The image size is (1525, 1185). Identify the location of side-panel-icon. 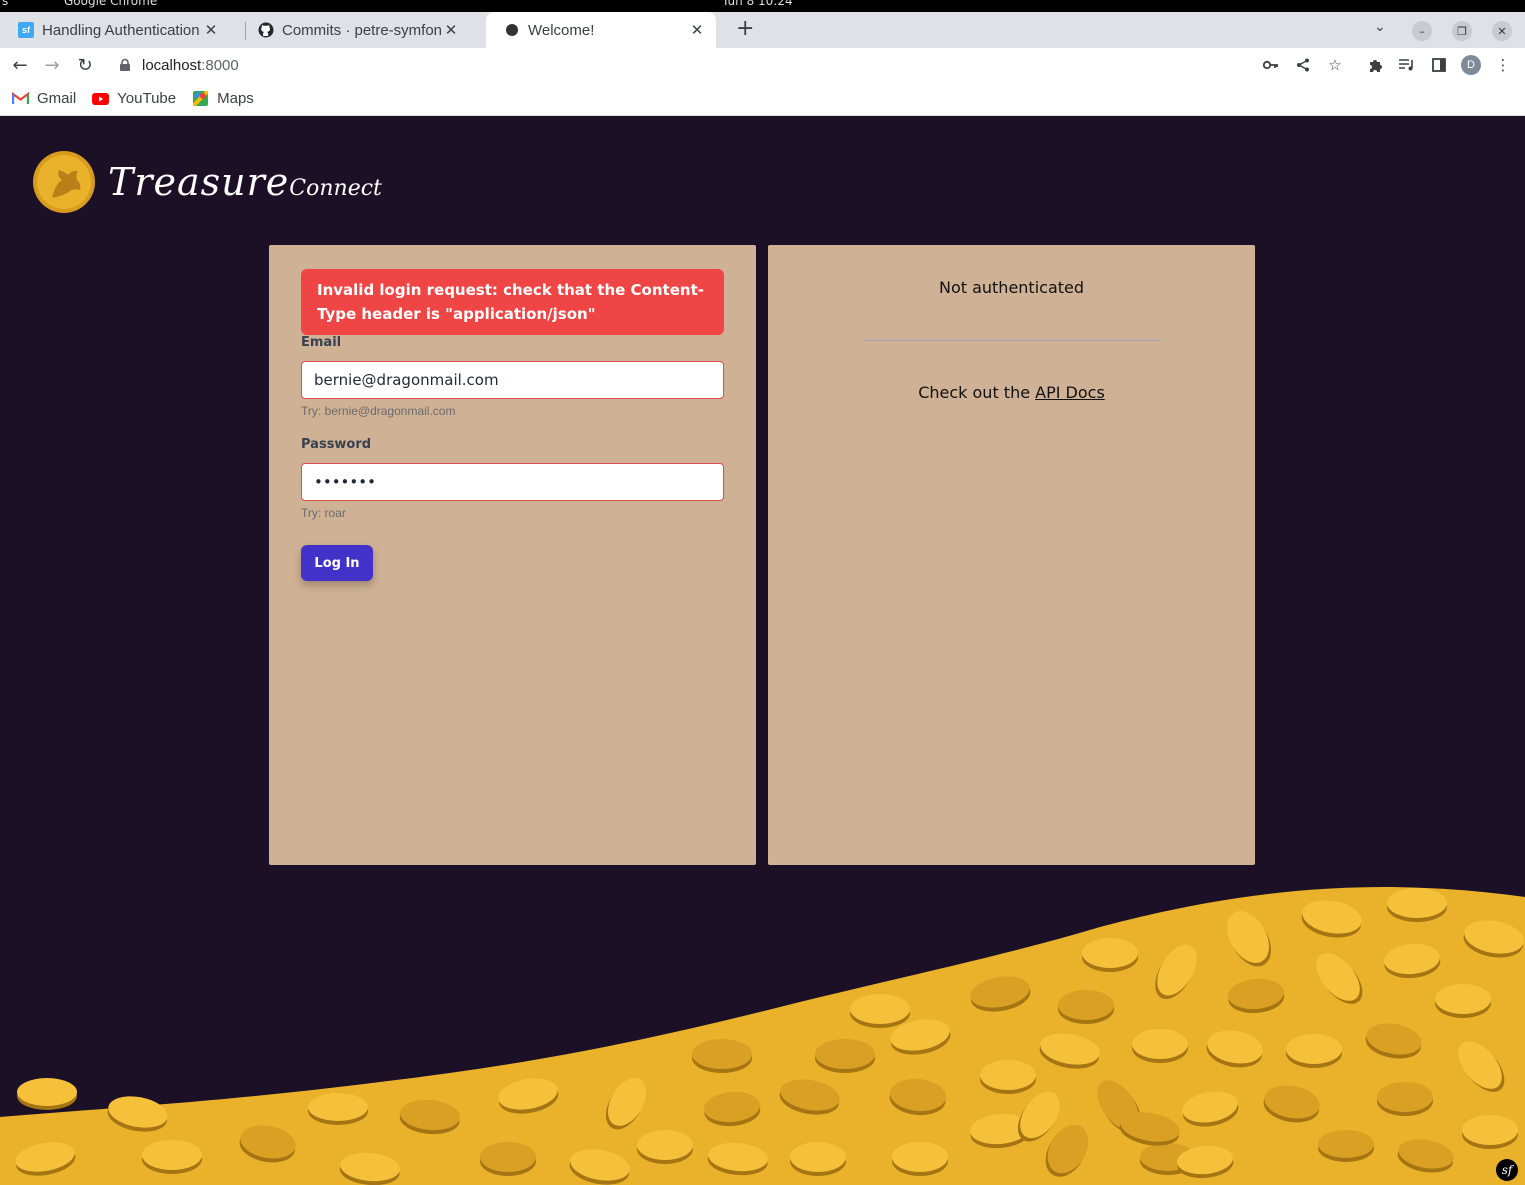
(1439, 65).